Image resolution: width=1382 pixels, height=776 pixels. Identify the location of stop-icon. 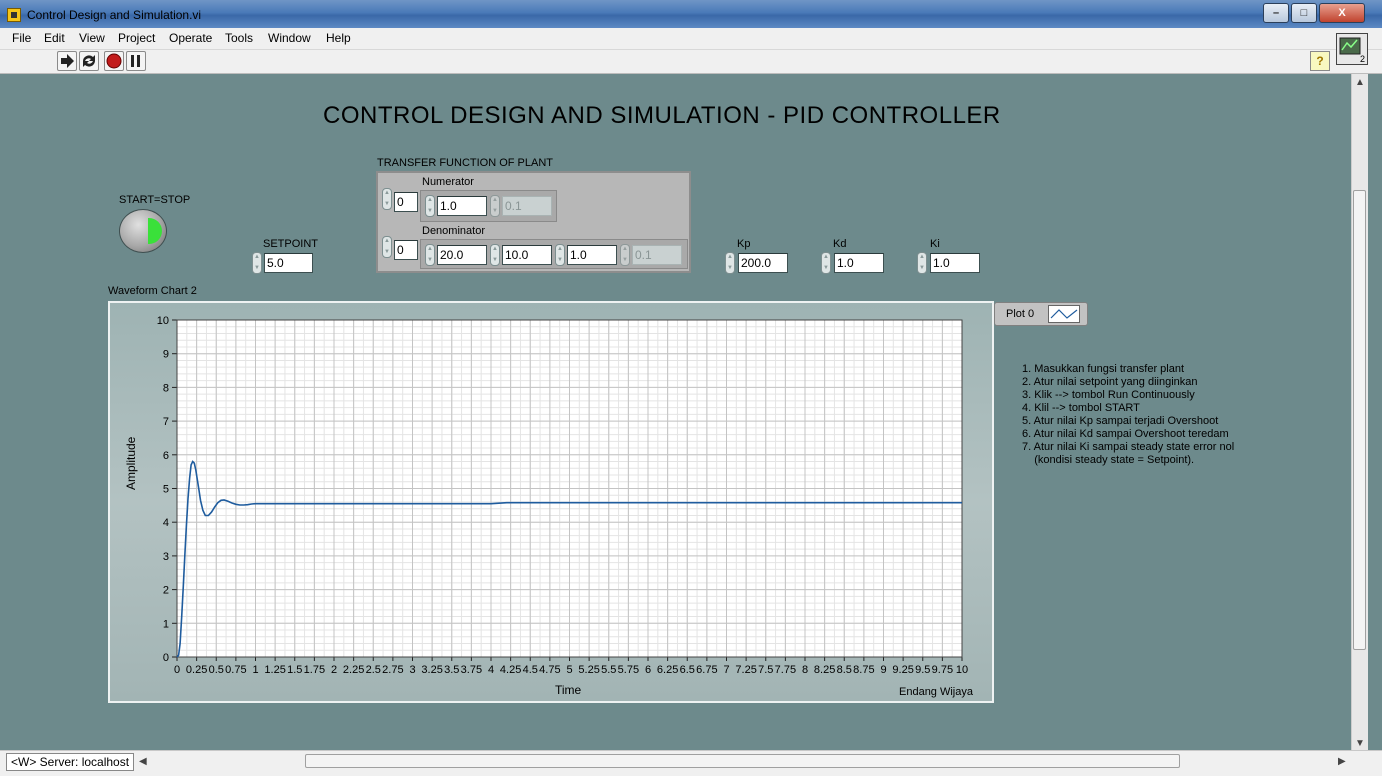
(114, 61).